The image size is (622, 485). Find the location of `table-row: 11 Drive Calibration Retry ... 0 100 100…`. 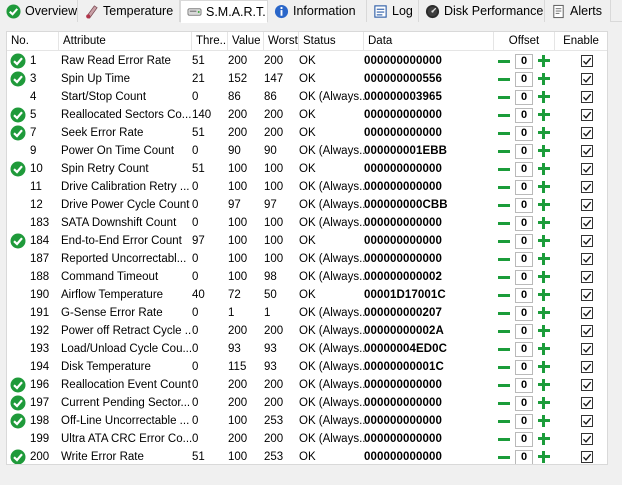

table-row: 11 Drive Calibration Retry ... 0 100 100… is located at coordinates (307, 187).